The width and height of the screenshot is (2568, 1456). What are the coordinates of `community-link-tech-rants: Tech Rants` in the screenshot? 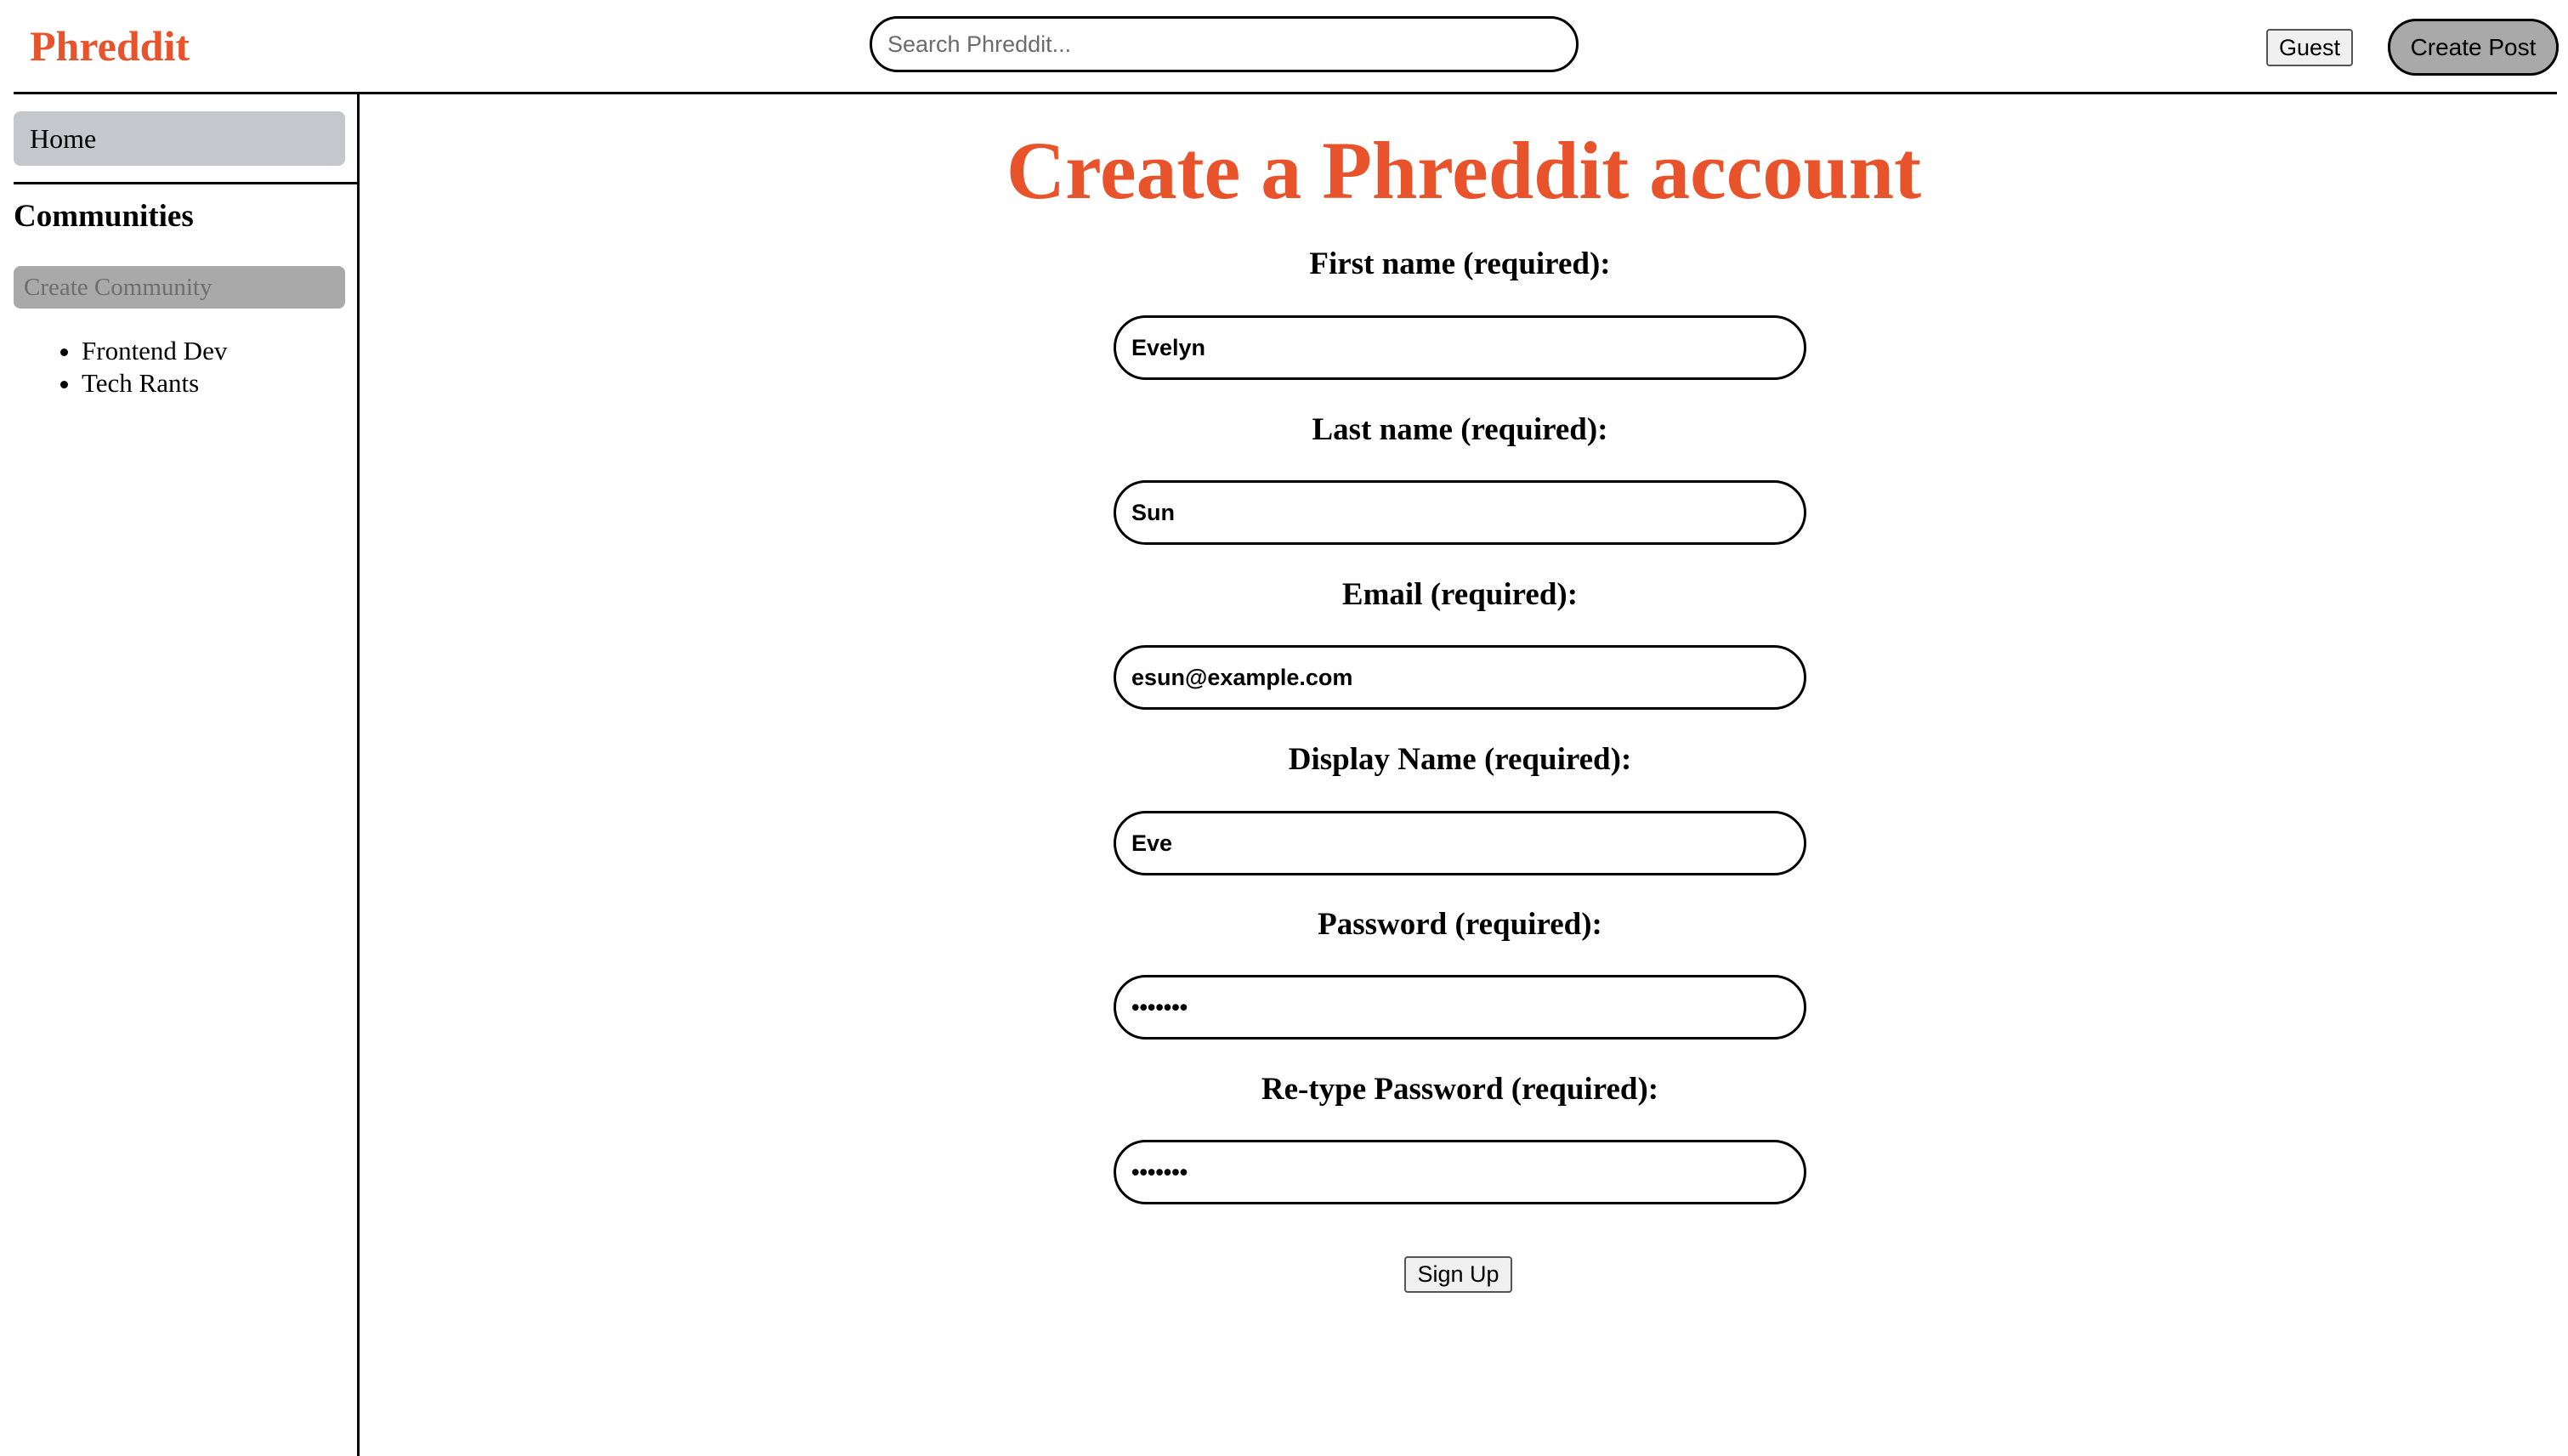 It's located at (154, 383).